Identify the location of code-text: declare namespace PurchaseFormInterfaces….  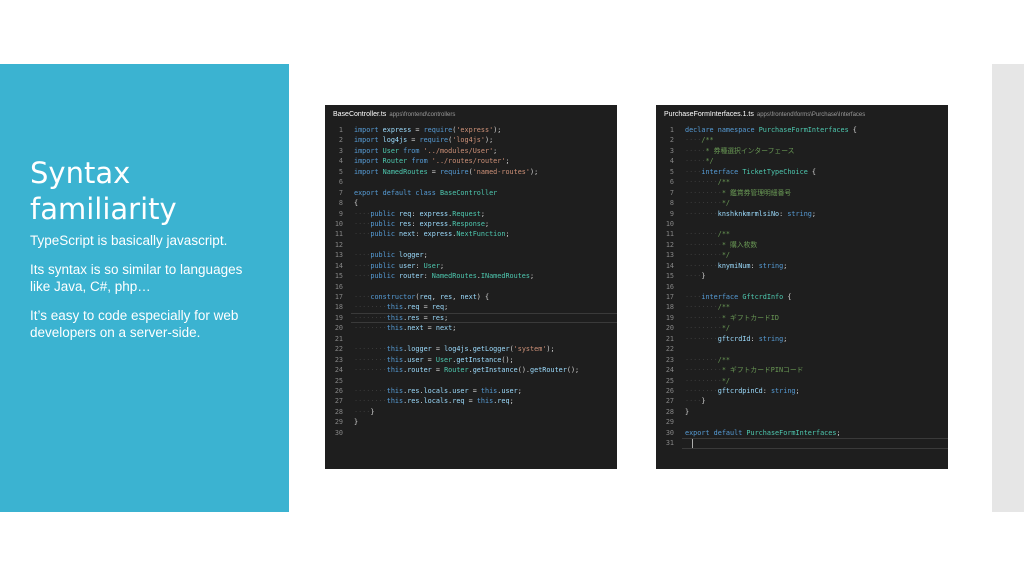
(771, 130).